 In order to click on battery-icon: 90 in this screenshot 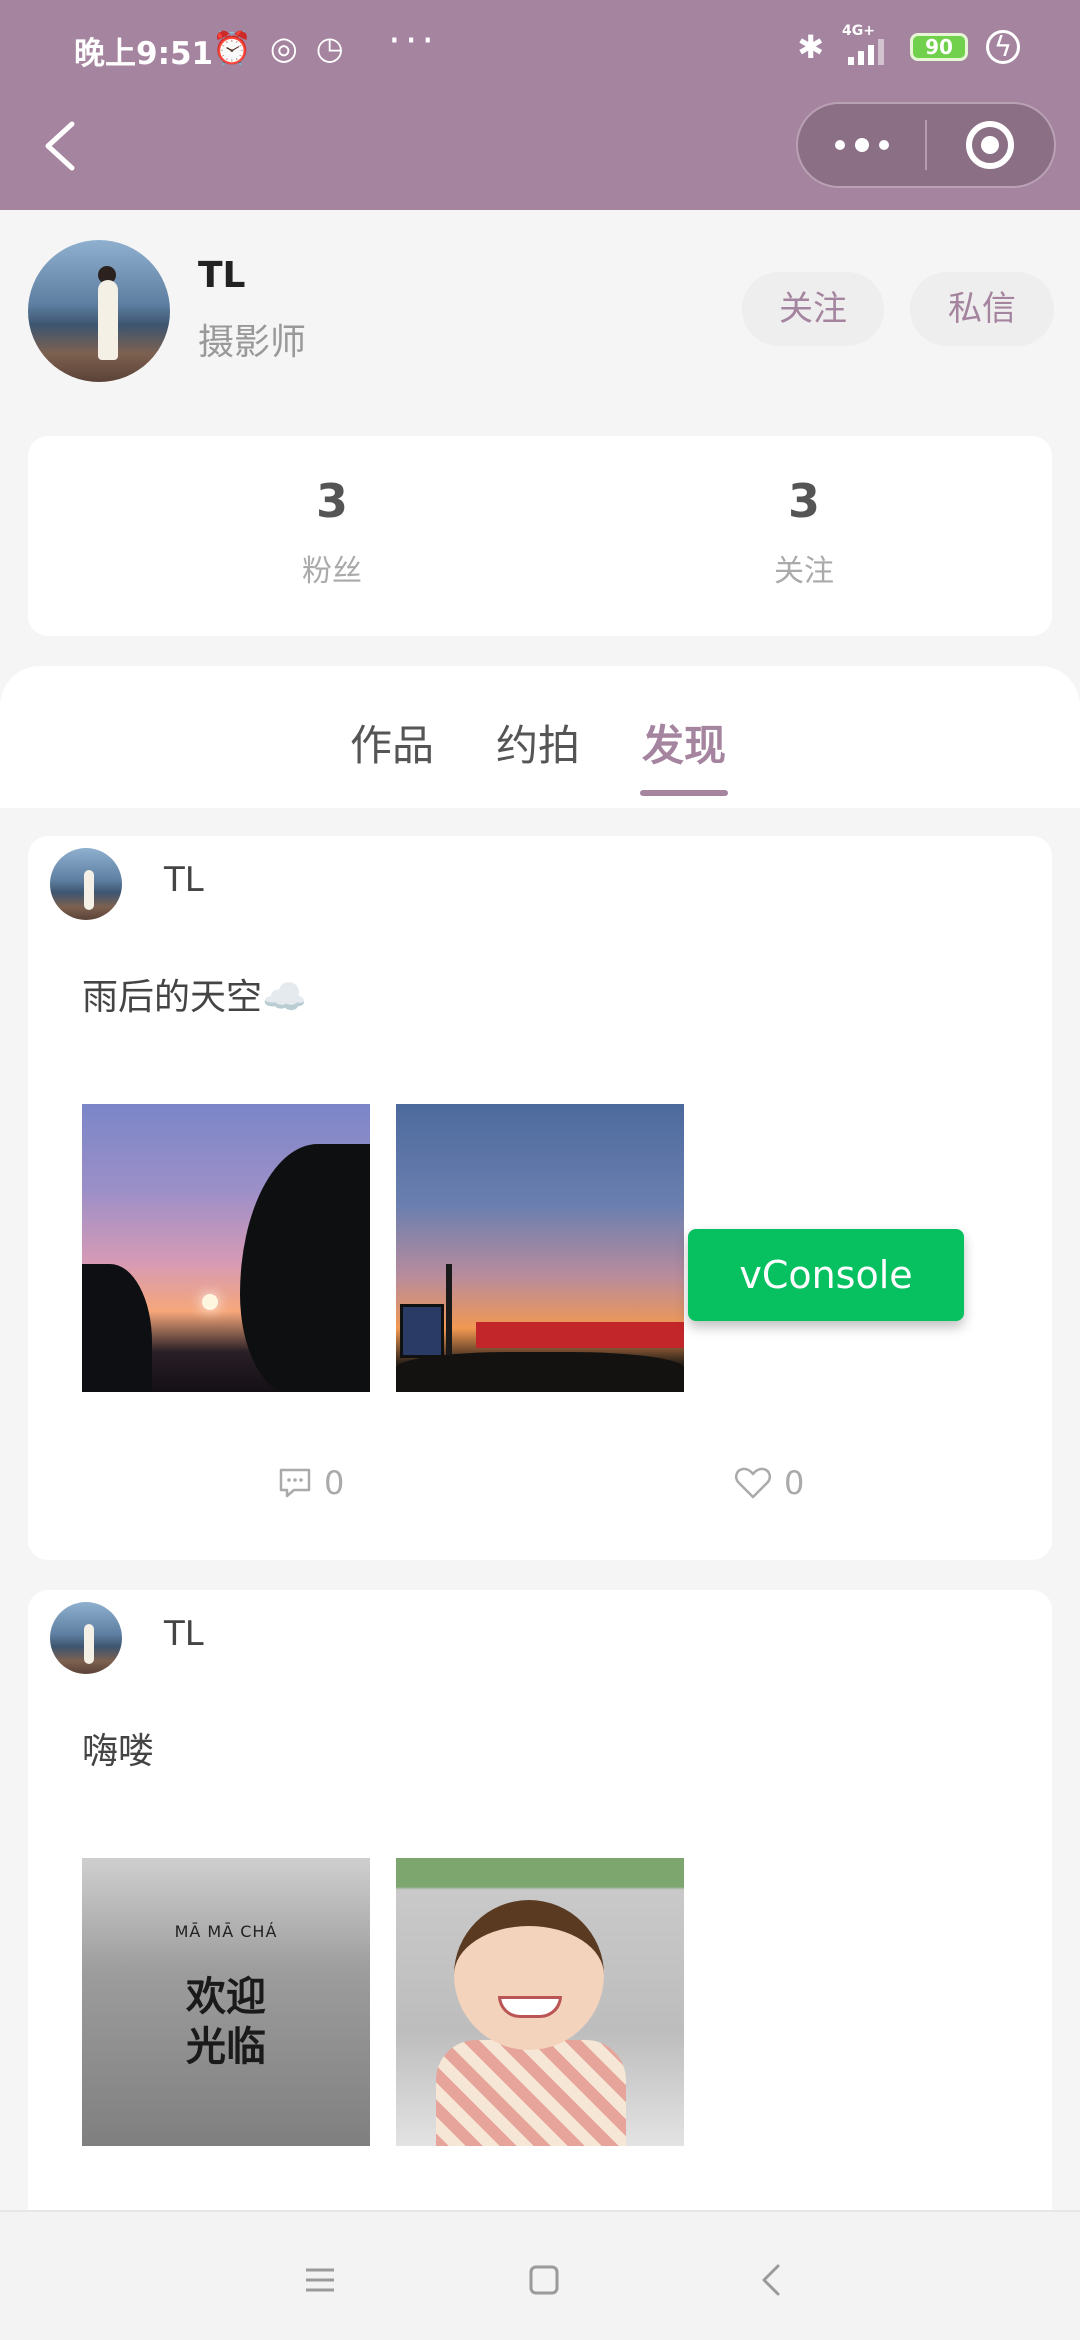, I will do `click(939, 47)`.